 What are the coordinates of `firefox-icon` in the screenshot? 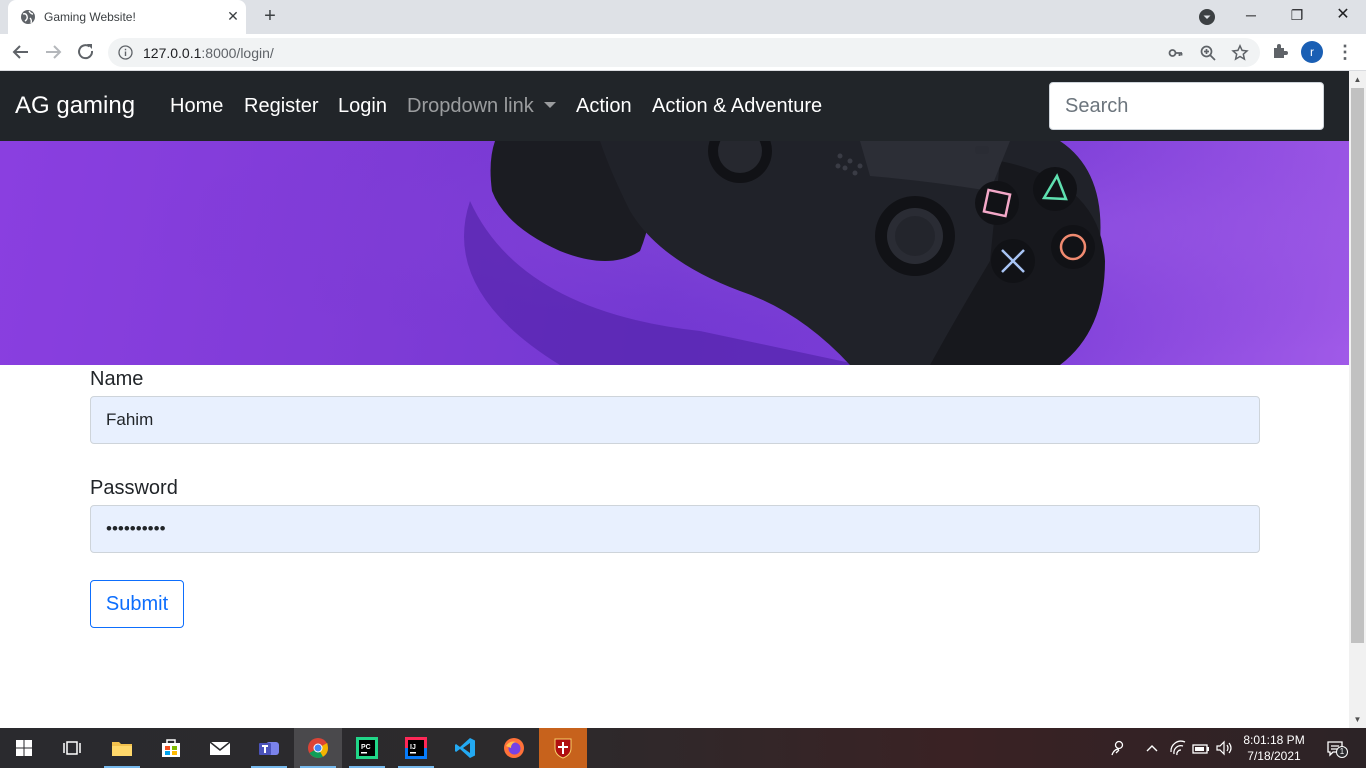 It's located at (514, 748).